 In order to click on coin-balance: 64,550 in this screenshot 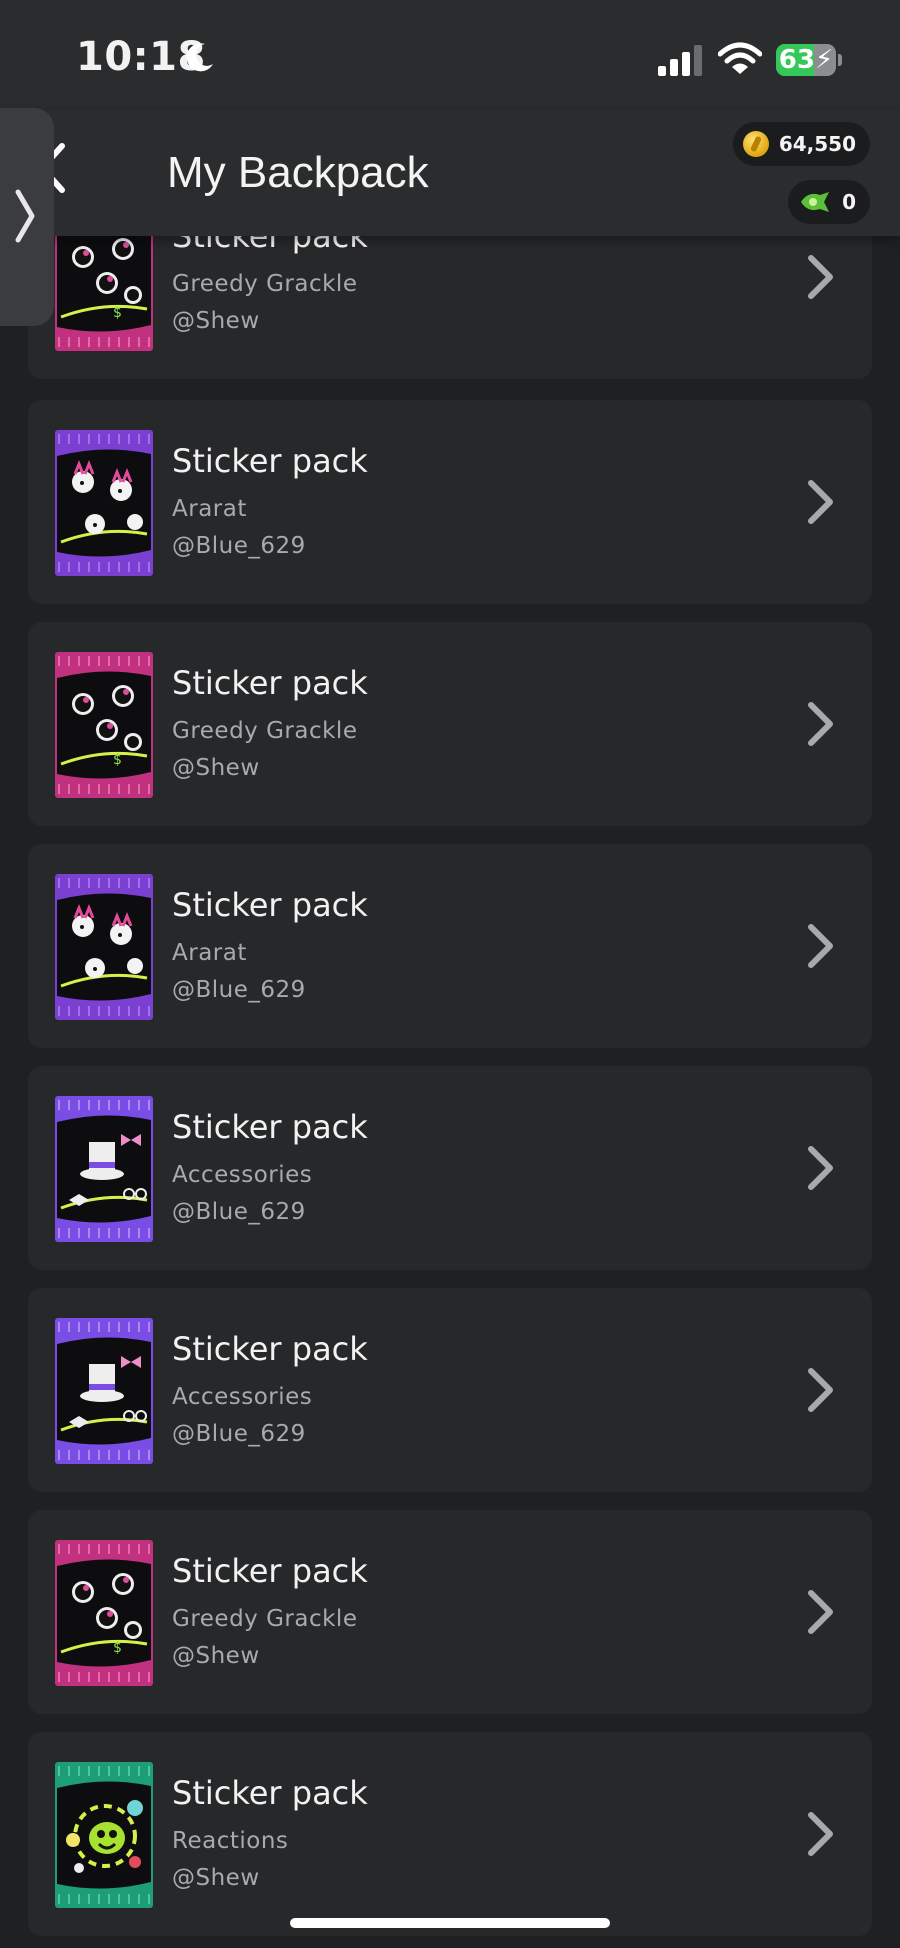, I will do `click(801, 144)`.